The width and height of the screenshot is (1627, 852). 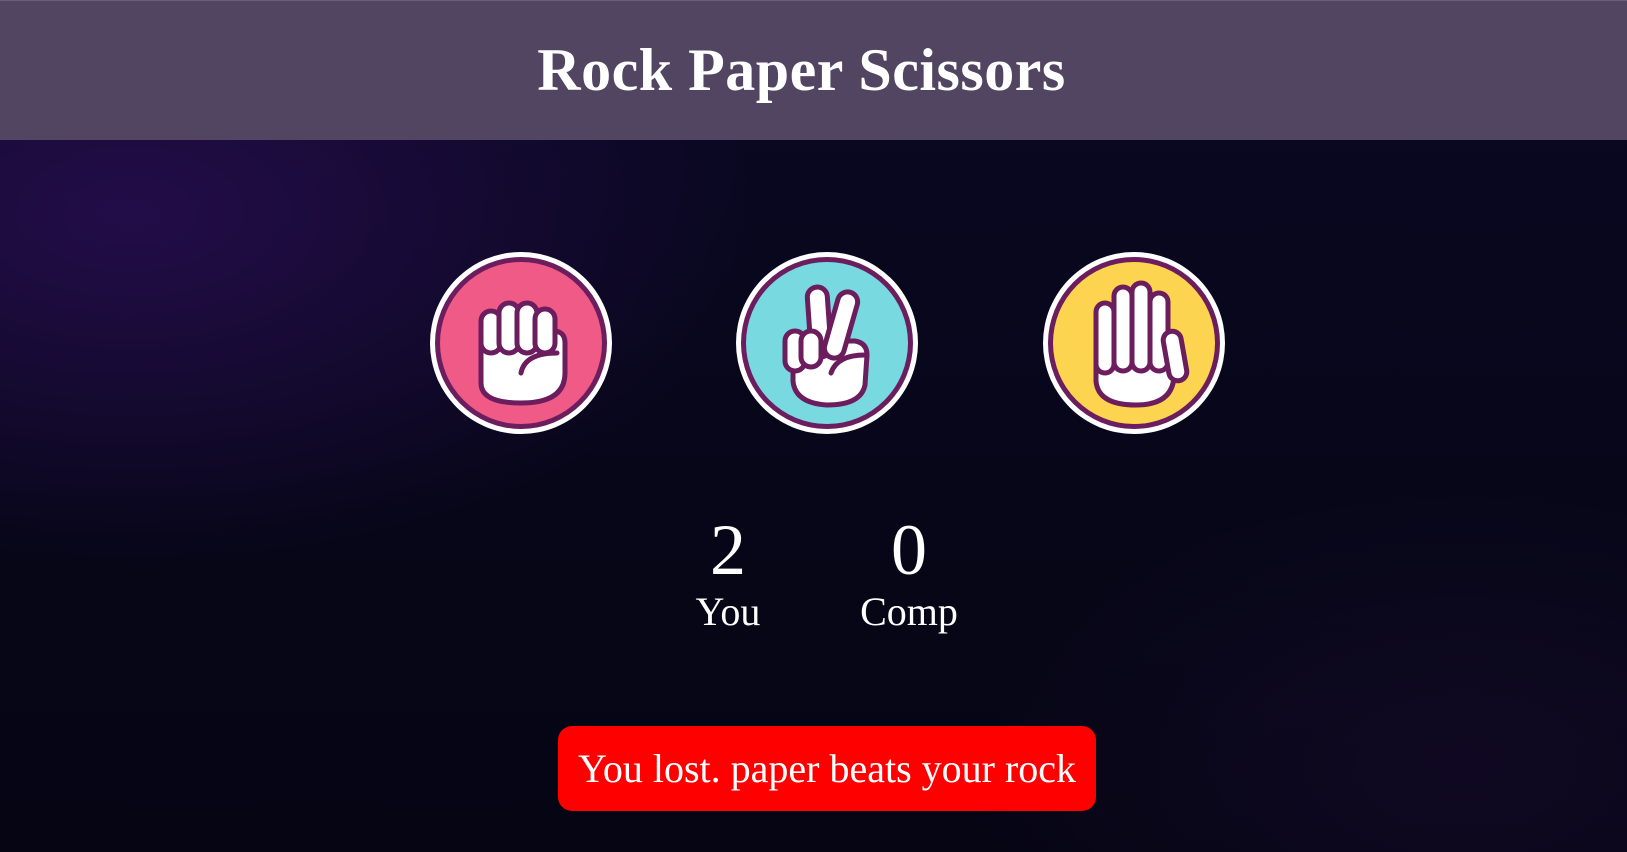 I want to click on fist-icon, so click(x=521, y=343).